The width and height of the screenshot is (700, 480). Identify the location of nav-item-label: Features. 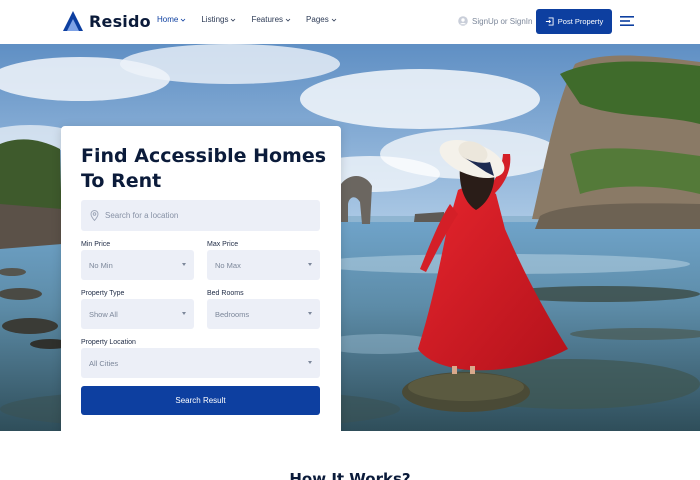
(267, 19).